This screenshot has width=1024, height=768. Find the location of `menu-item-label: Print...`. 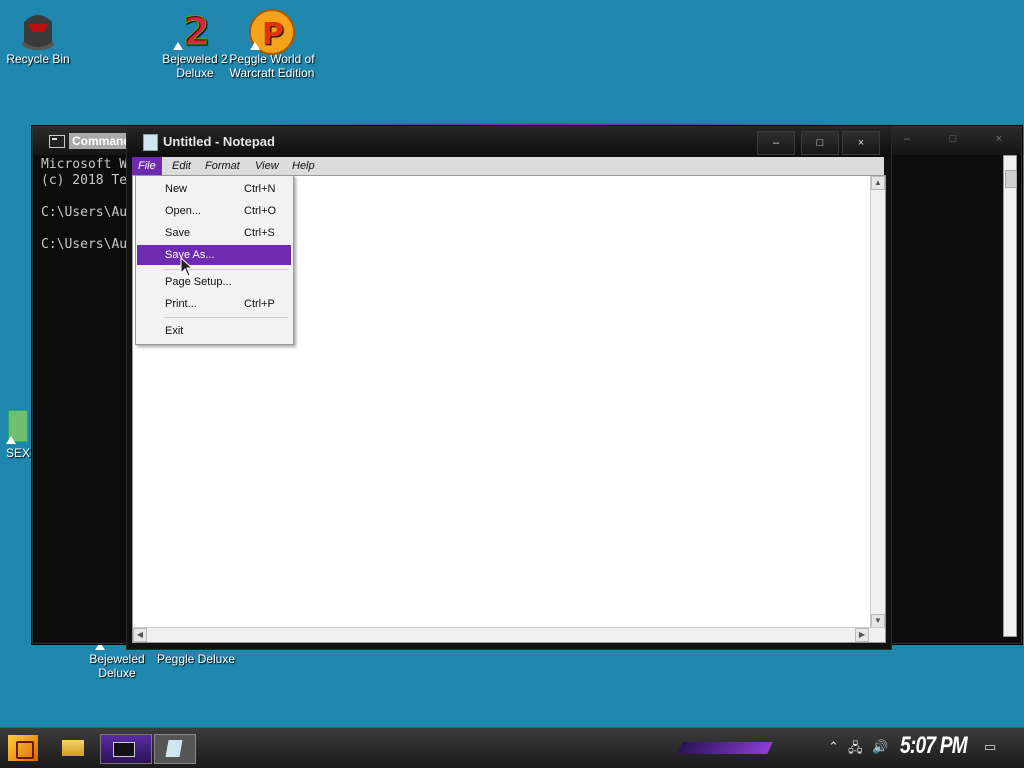

menu-item-label: Print... is located at coordinates (181, 304).